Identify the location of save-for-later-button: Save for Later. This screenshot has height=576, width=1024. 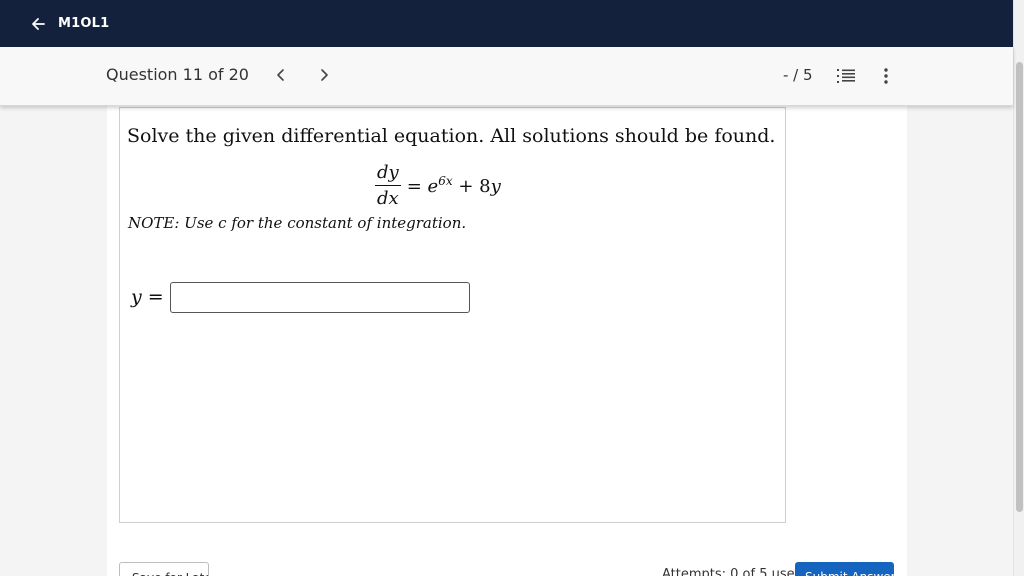
(164, 569).